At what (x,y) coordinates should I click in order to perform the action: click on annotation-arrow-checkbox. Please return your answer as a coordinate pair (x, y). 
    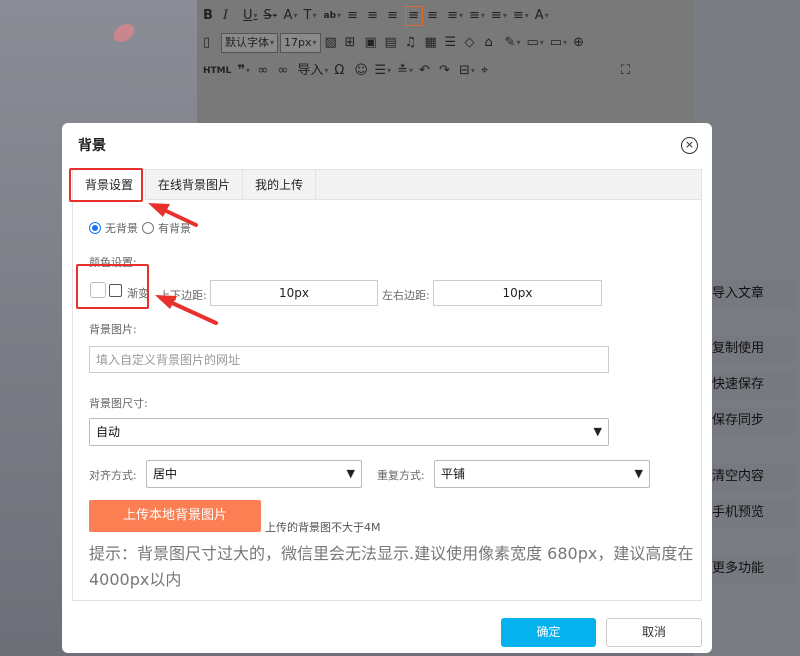
    Looking at the image, I should click on (186, 310).